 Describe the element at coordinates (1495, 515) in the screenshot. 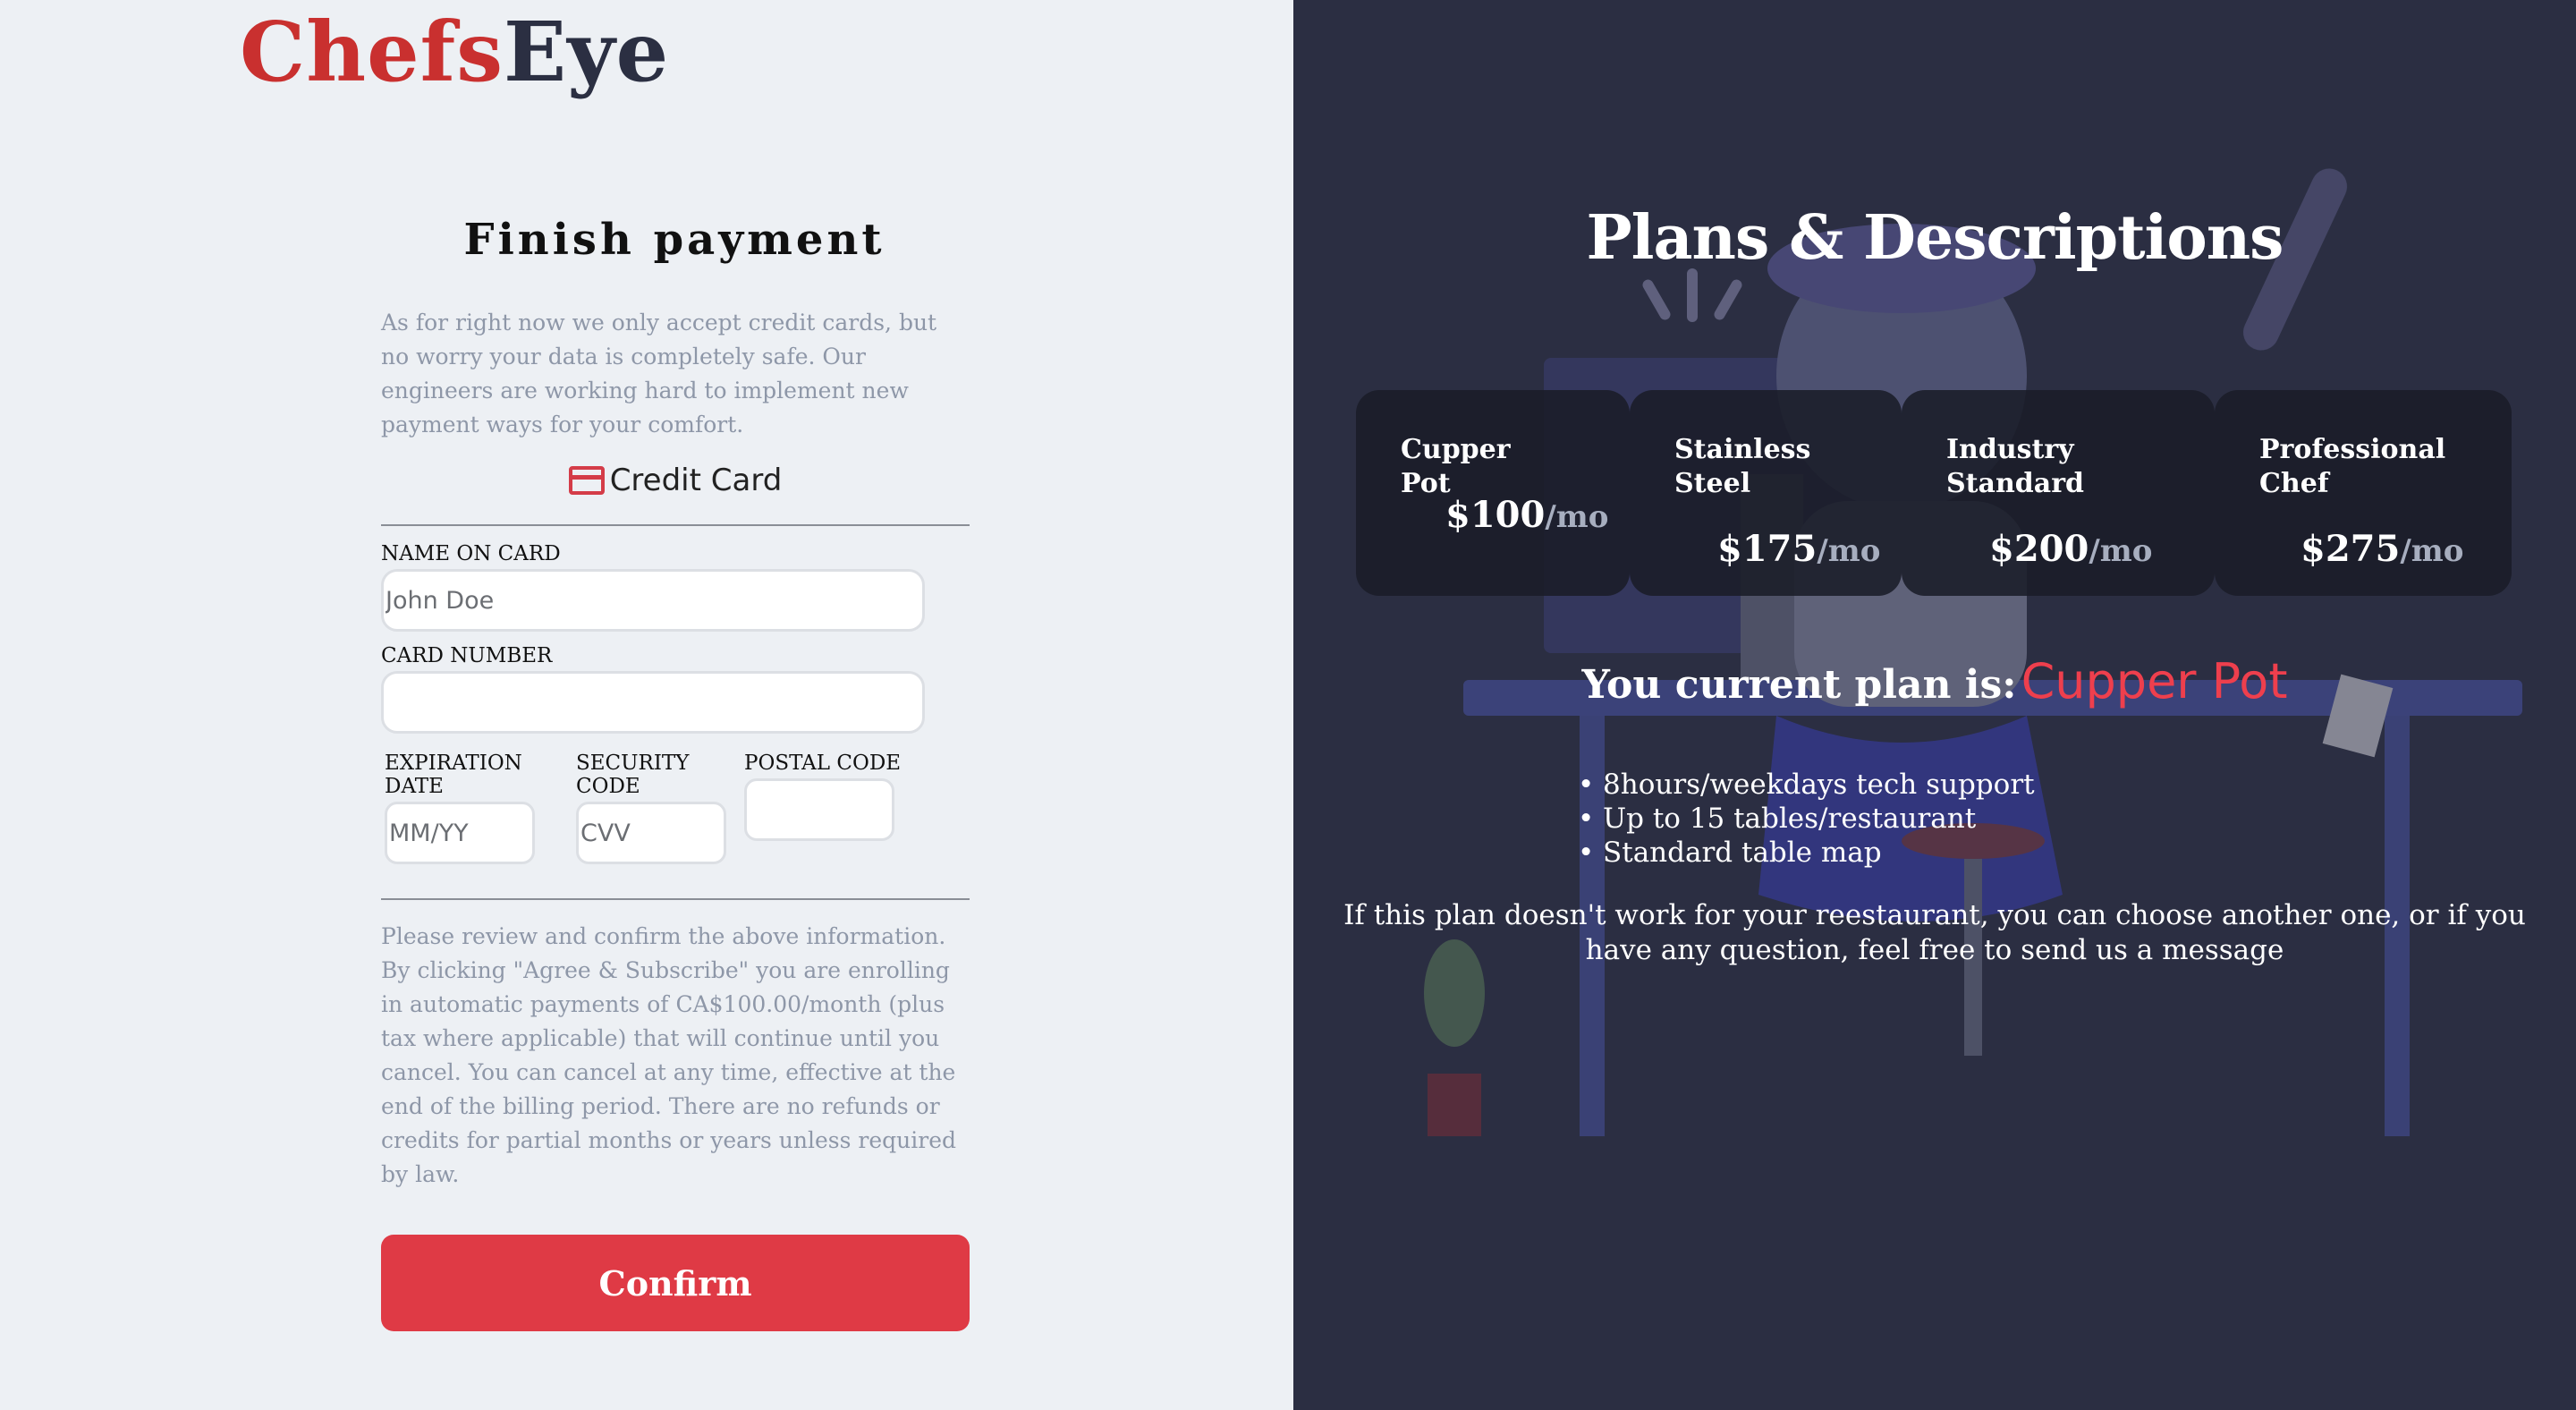

I see `plan-price-amount: $100` at that location.